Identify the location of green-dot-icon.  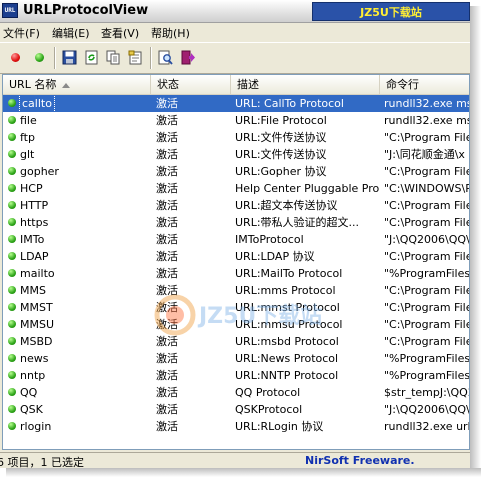
(39, 57).